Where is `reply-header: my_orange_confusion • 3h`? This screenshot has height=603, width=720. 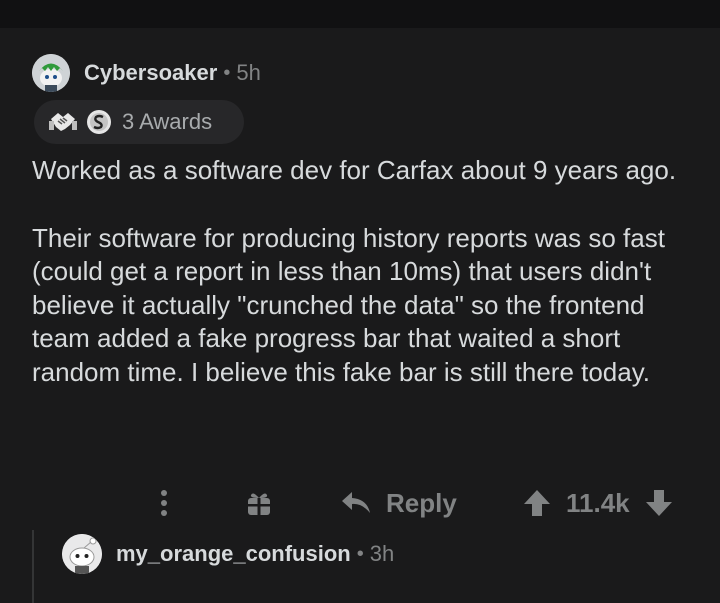
reply-header: my_orange_confusion • 3h is located at coordinates (228, 554).